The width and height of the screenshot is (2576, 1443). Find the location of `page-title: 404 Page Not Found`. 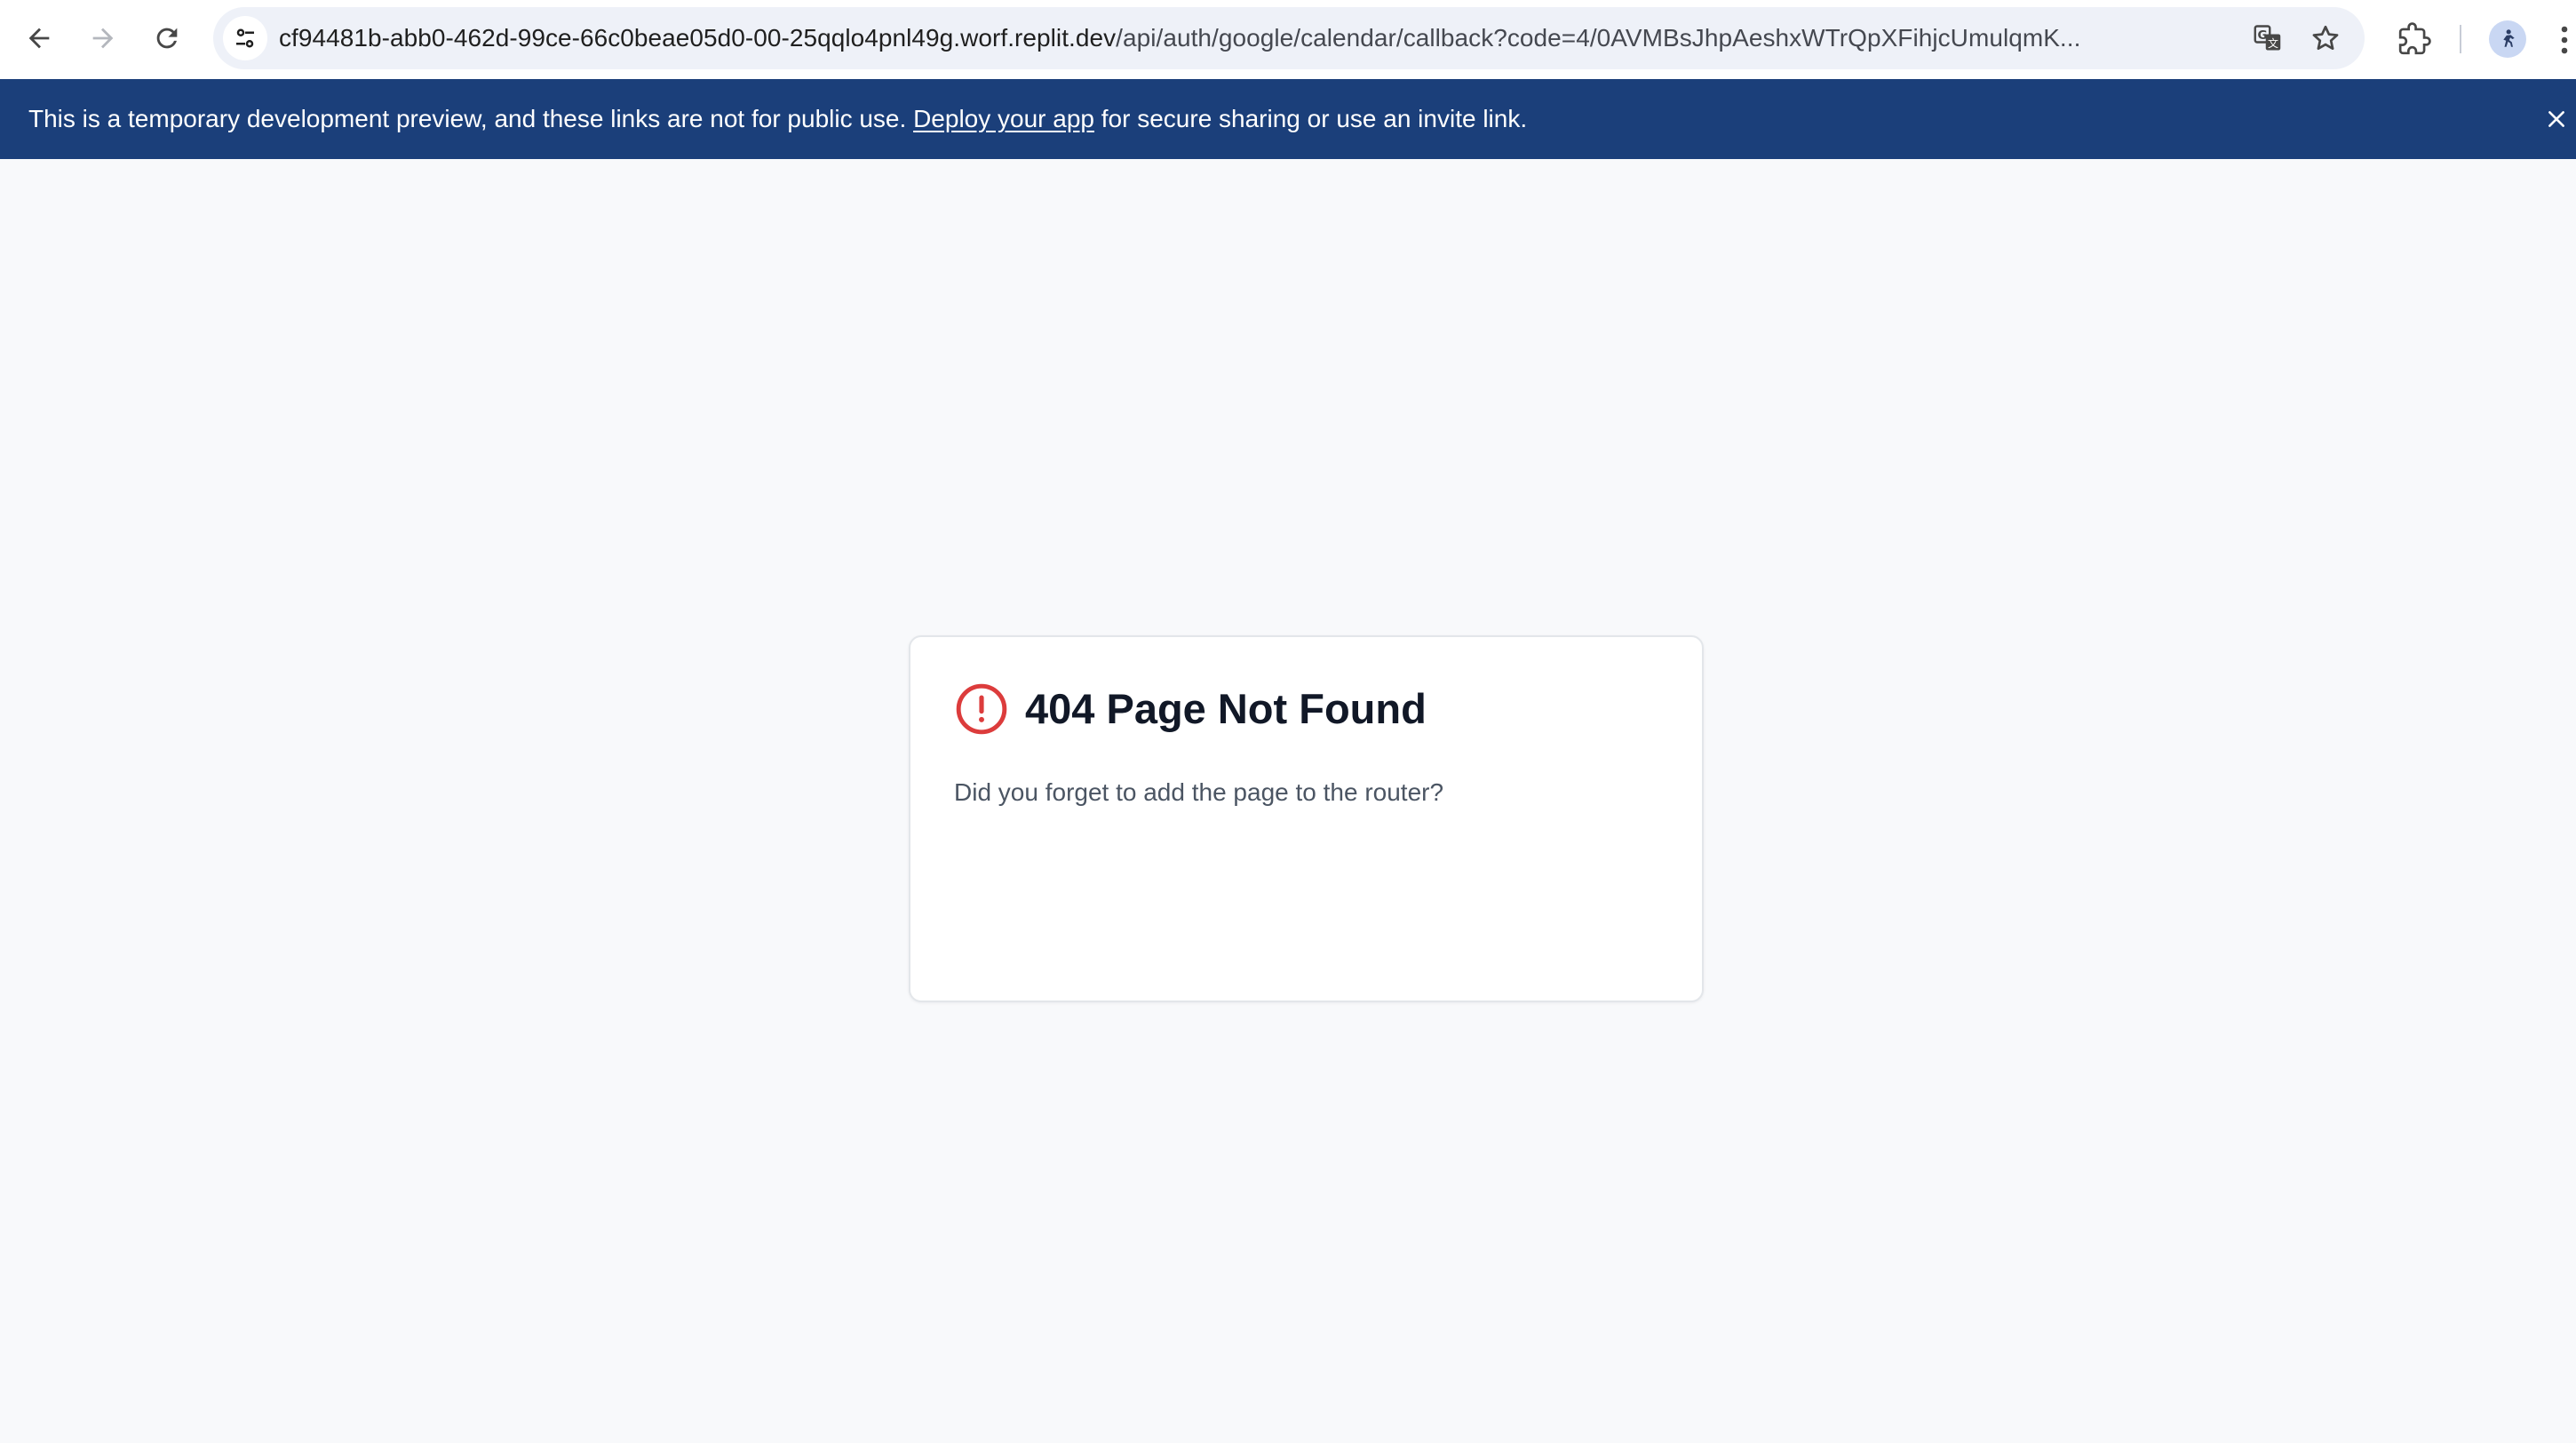

page-title: 404 Page Not Found is located at coordinates (1226, 708).